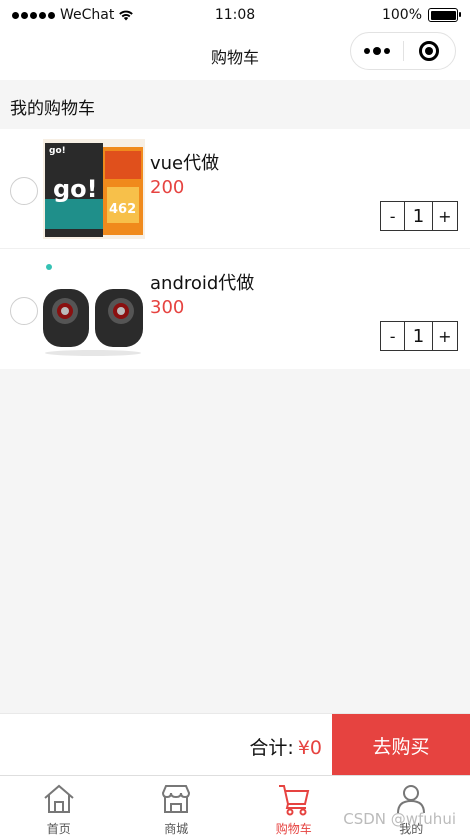  Describe the element at coordinates (176, 829) in the screenshot. I see `tab-label: 商城` at that location.